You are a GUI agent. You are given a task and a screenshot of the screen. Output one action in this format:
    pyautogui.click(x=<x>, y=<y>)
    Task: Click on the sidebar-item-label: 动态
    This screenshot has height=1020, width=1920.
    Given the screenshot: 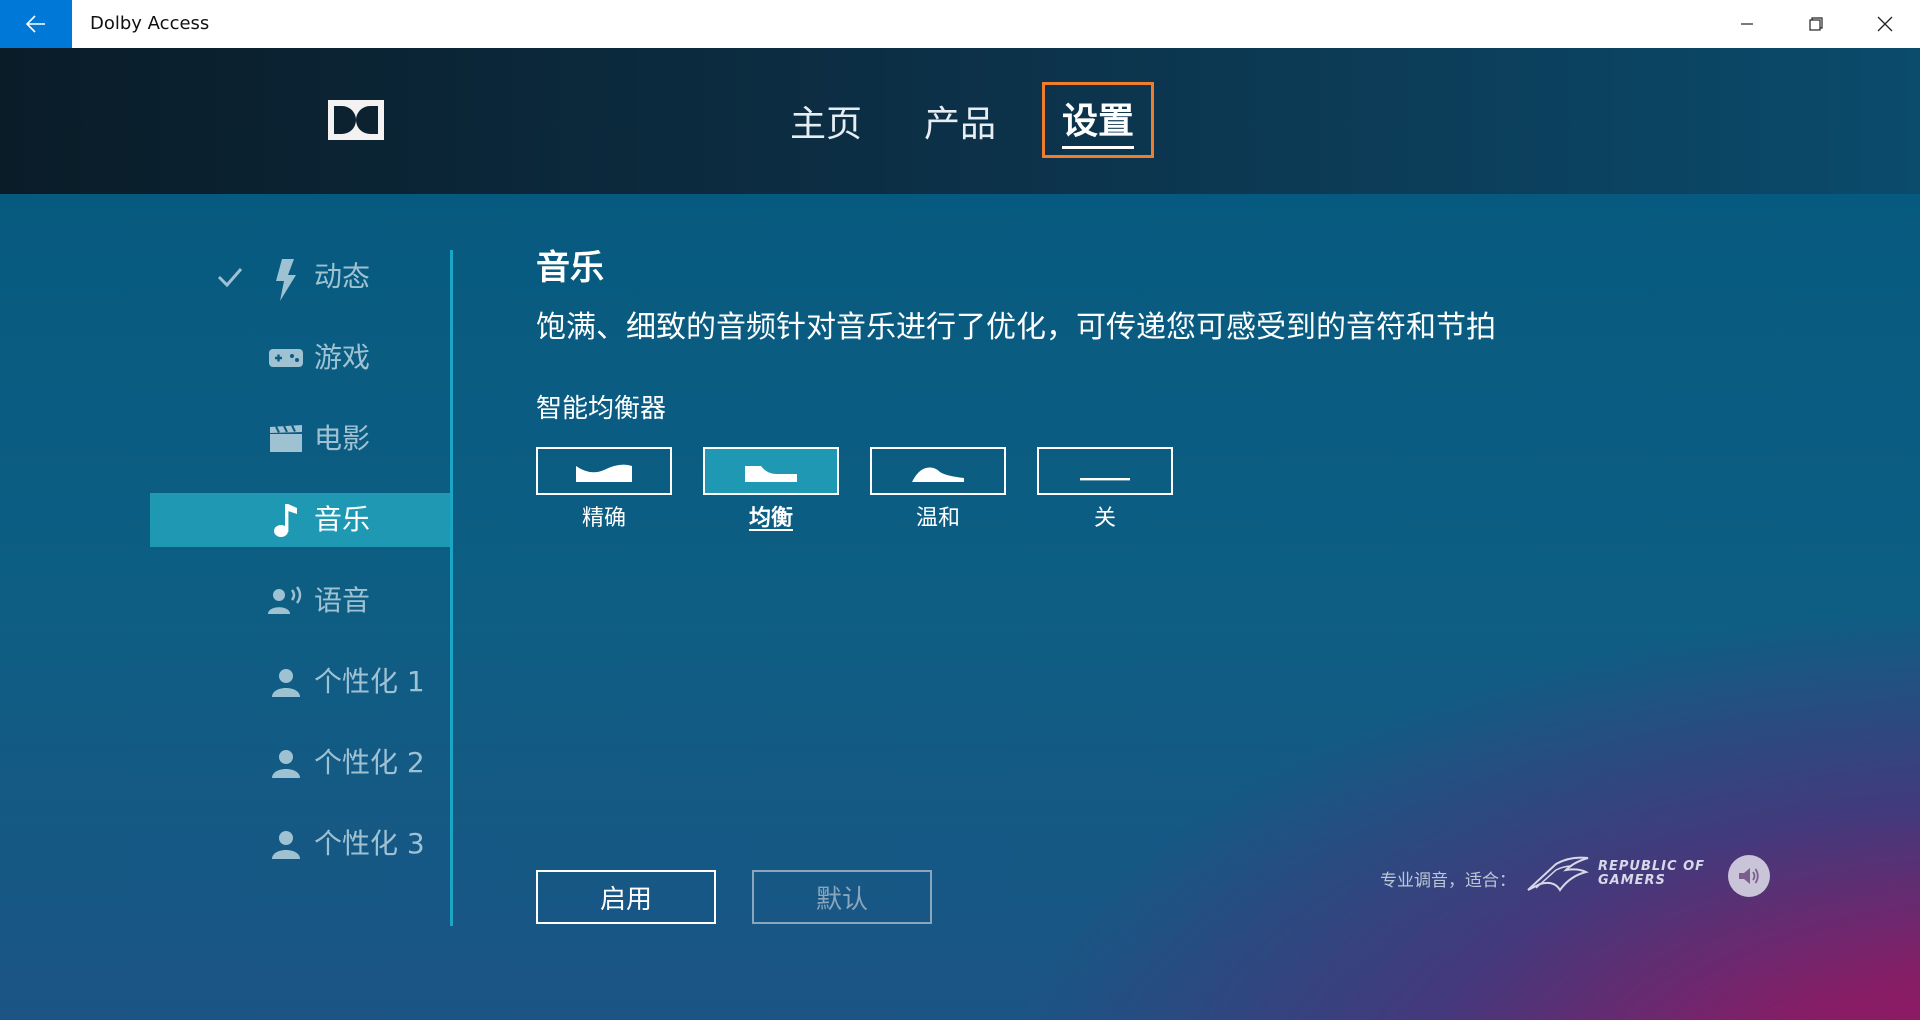 What is the action you would take?
    pyautogui.click(x=342, y=276)
    